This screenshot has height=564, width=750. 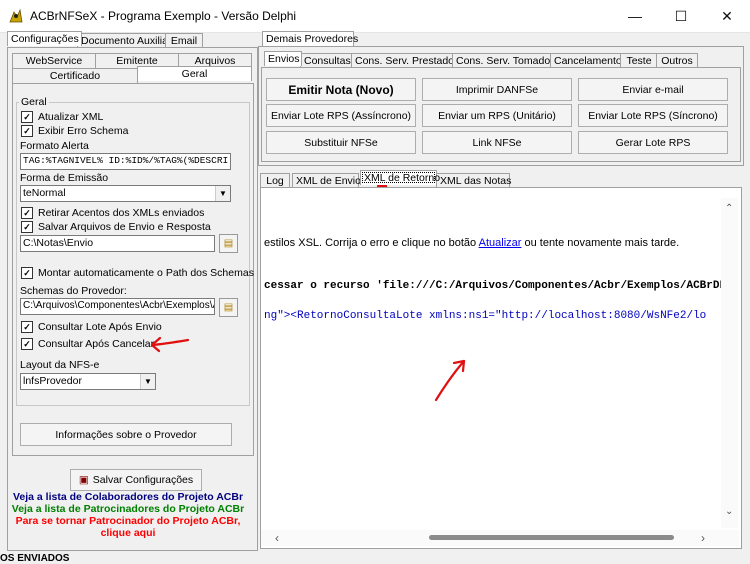 I want to click on maximize-icon: ☐, so click(x=681, y=15).